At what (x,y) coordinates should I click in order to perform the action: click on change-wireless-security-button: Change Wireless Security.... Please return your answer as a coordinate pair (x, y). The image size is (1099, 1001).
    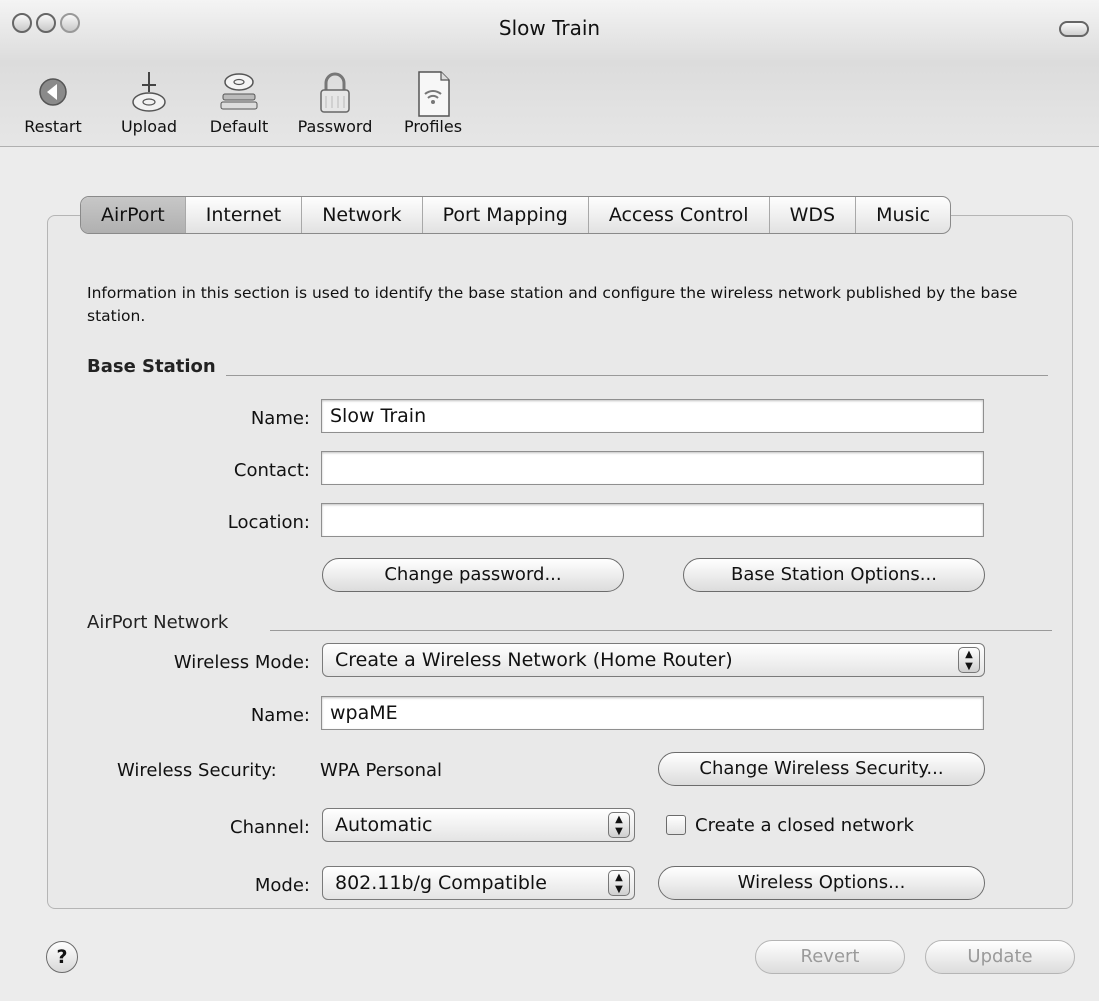
    Looking at the image, I should click on (821, 769).